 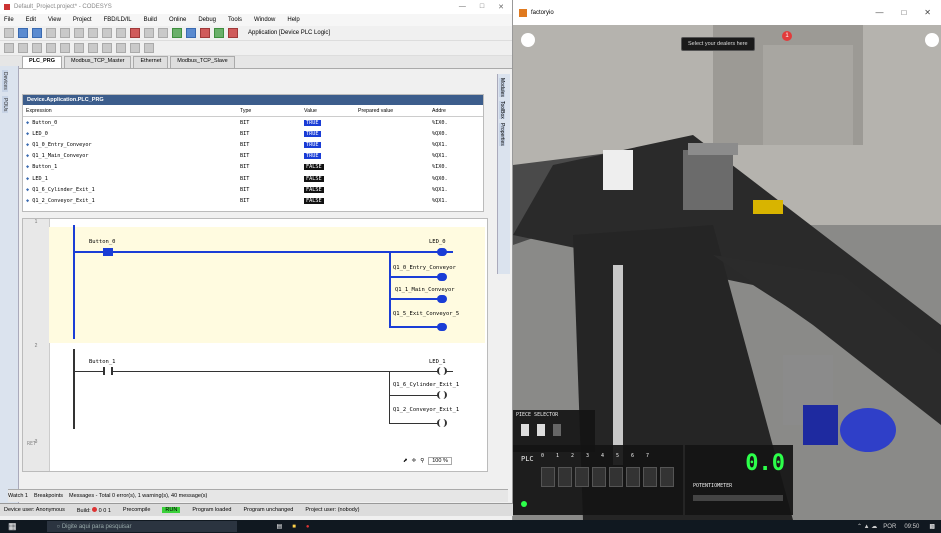 I want to click on cut-icon, so click(x=93, y=33).